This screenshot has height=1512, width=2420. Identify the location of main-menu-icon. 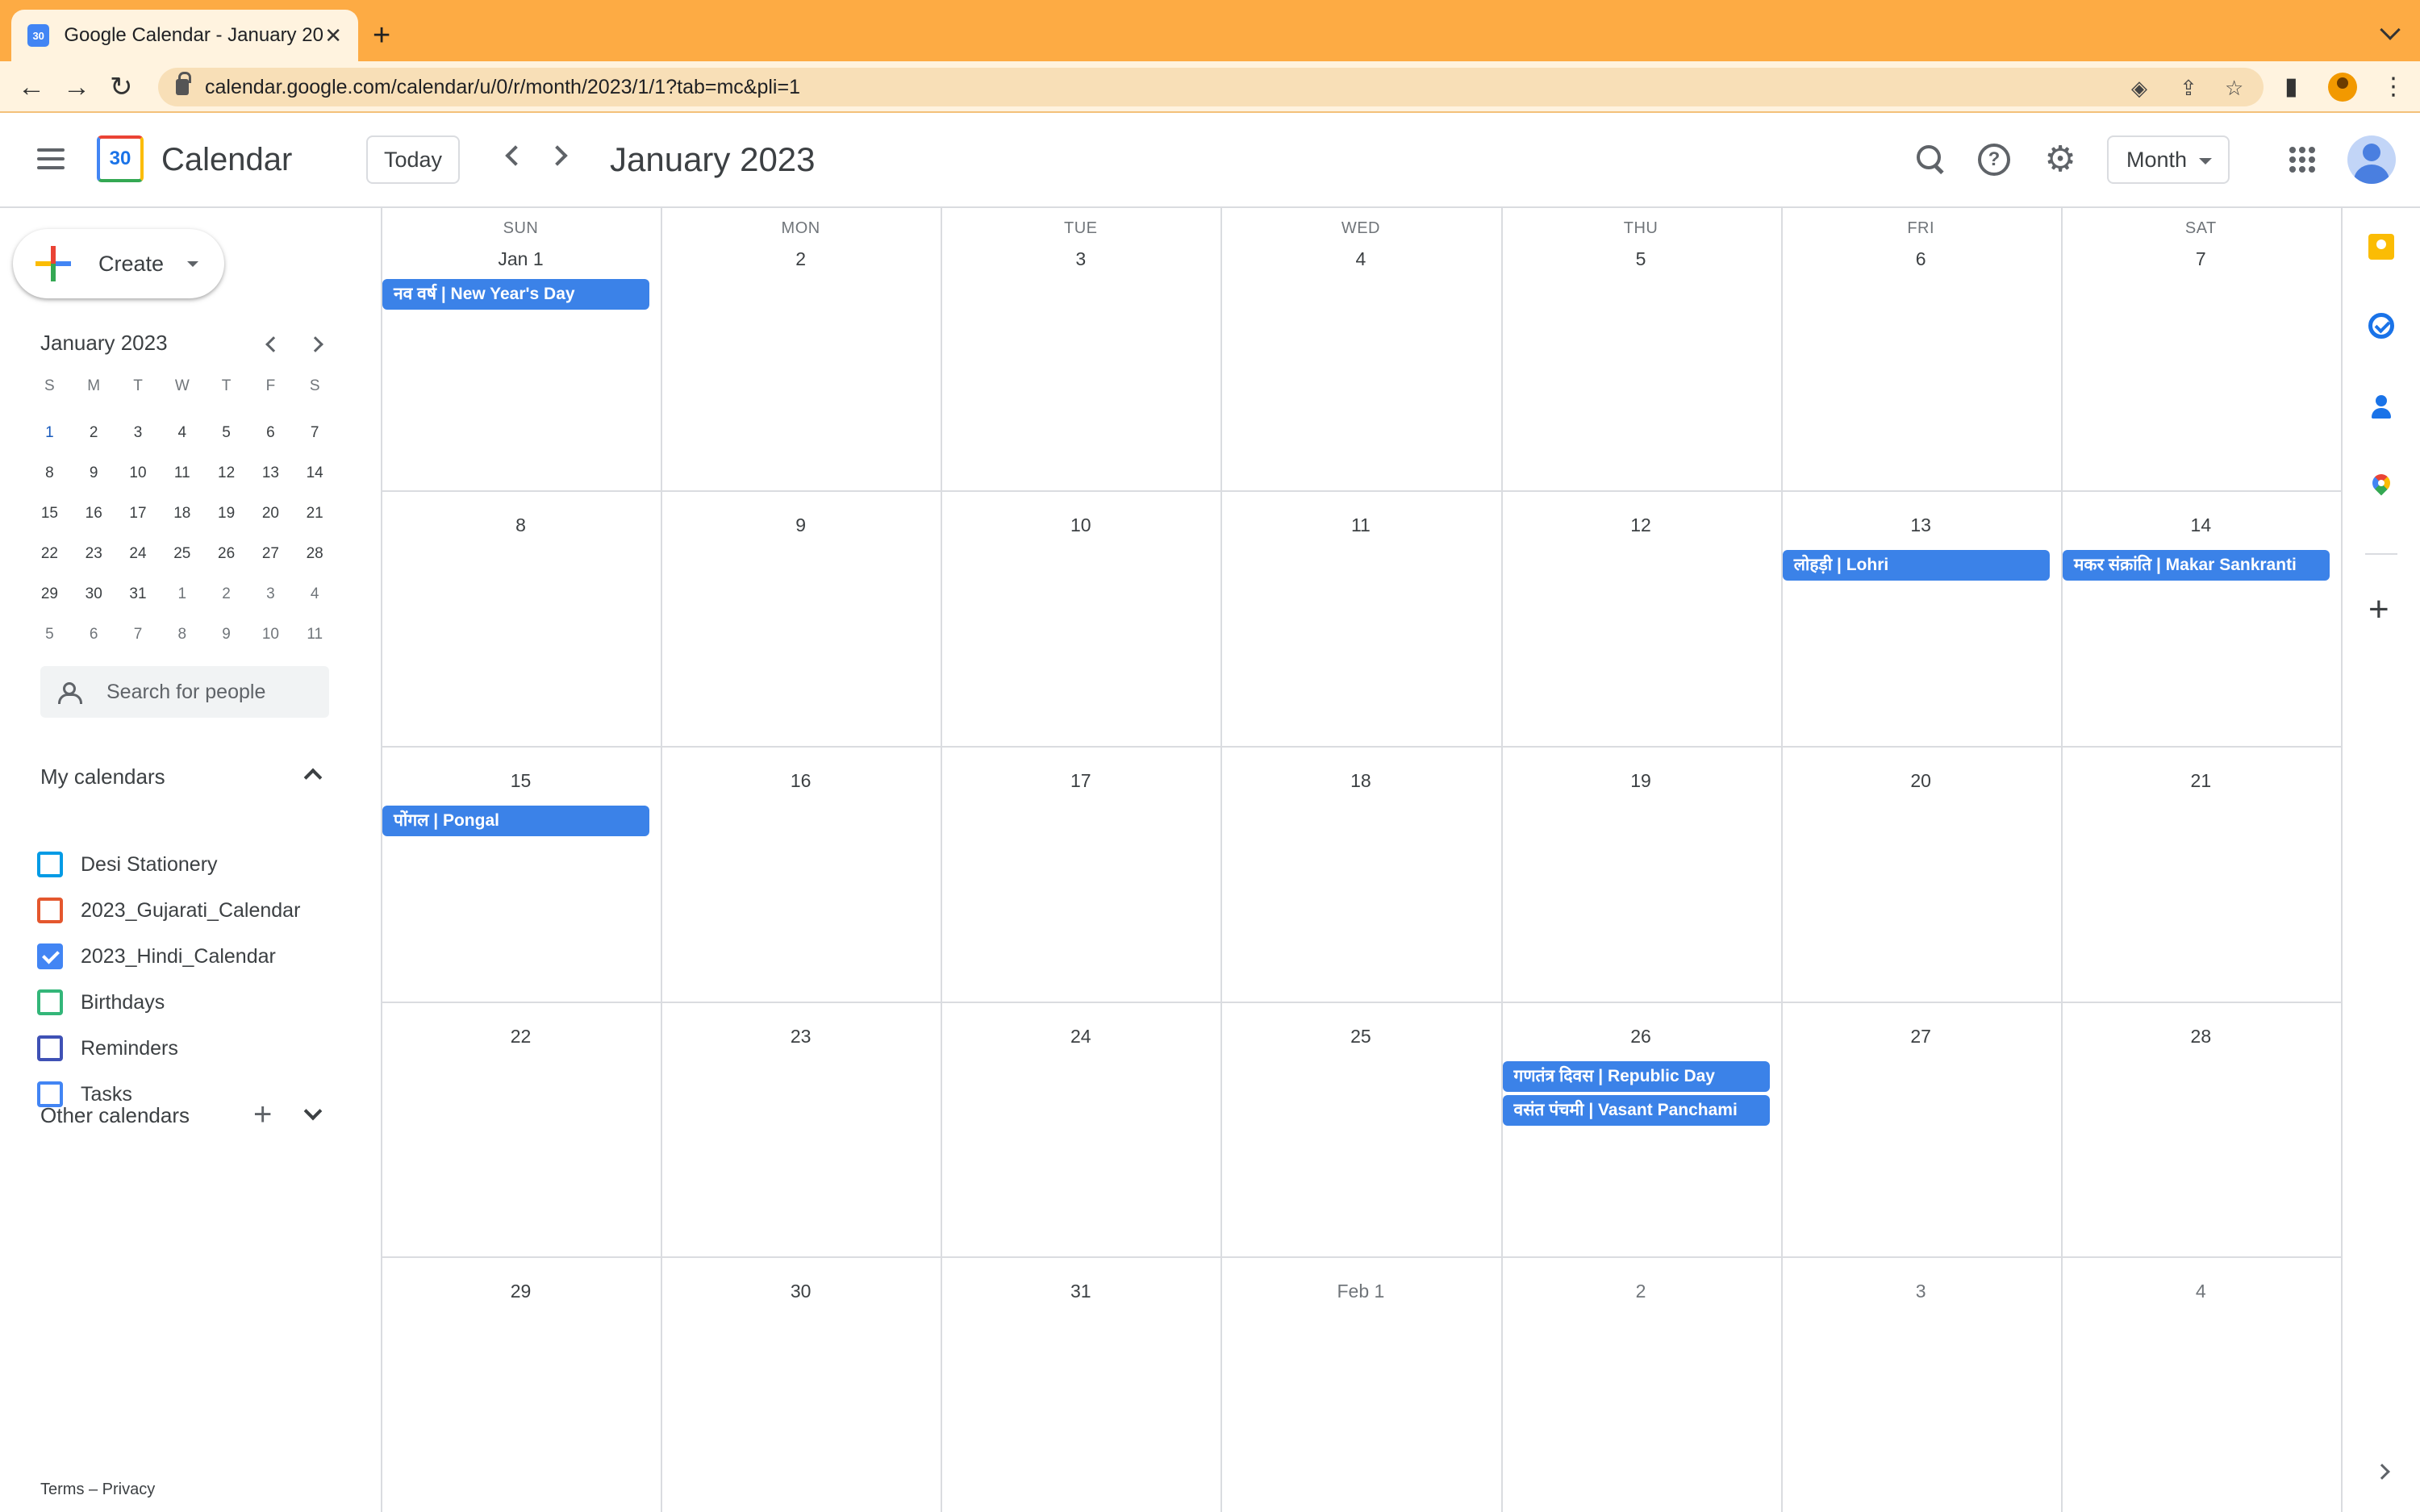
(51, 158).